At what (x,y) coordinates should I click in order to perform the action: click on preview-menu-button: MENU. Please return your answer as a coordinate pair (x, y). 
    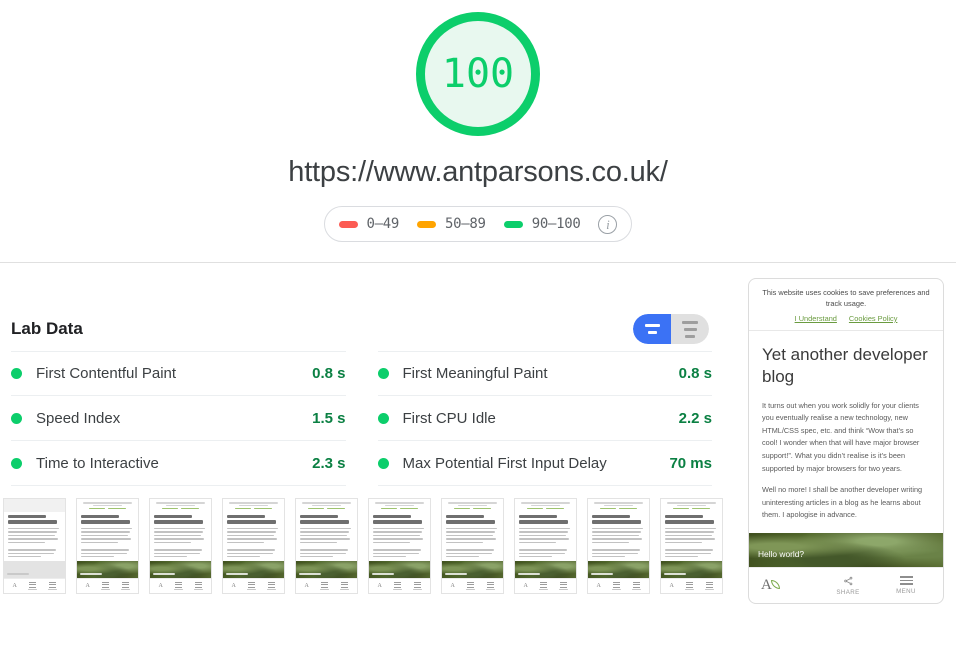
    Looking at the image, I should click on (906, 585).